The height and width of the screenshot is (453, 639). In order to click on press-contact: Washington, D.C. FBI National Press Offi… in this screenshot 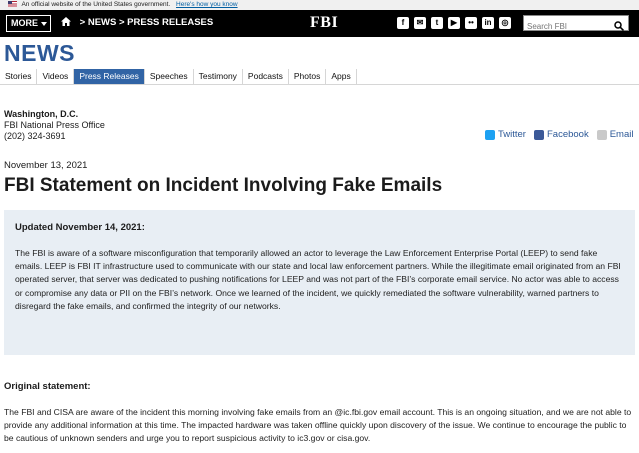, I will do `click(54, 125)`.